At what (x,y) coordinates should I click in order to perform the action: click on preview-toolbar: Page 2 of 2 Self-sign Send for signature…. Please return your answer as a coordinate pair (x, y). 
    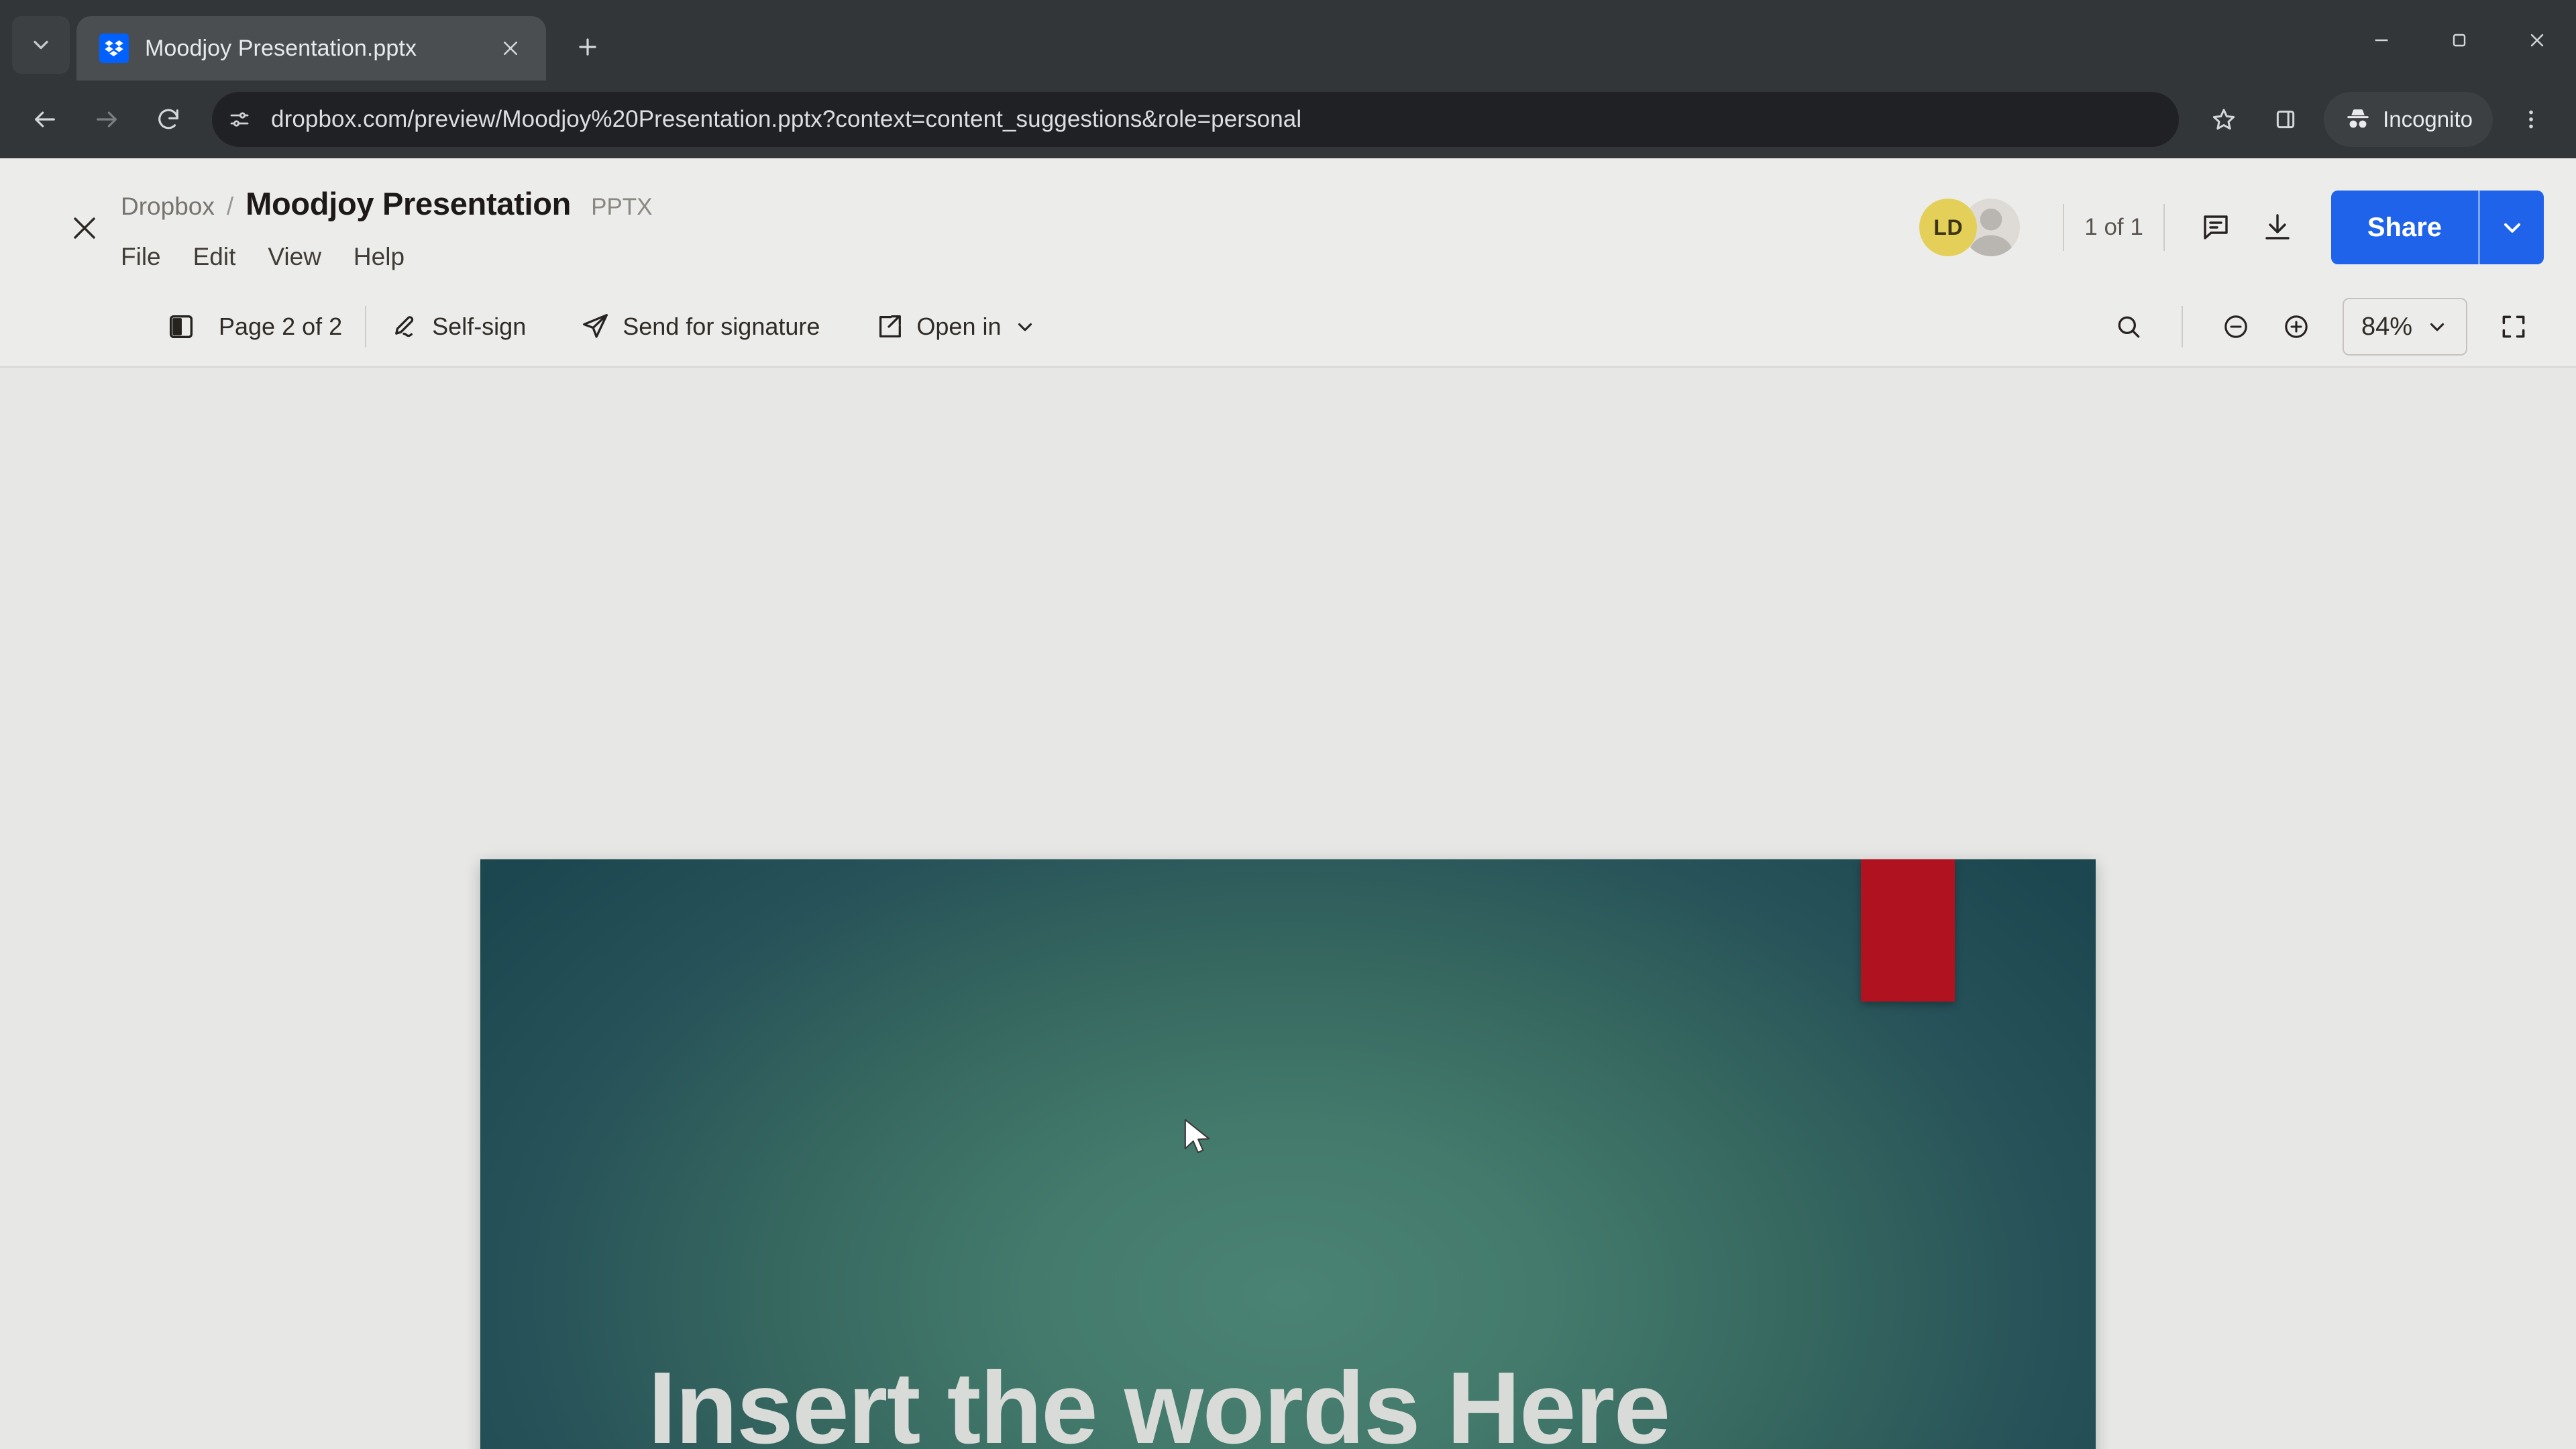
    Looking at the image, I should click on (1288, 327).